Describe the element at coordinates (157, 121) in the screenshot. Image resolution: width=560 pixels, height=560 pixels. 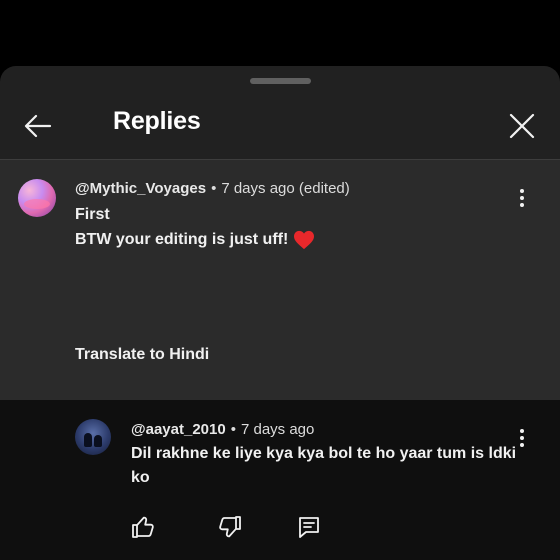
I see `page-title: Replies` at that location.